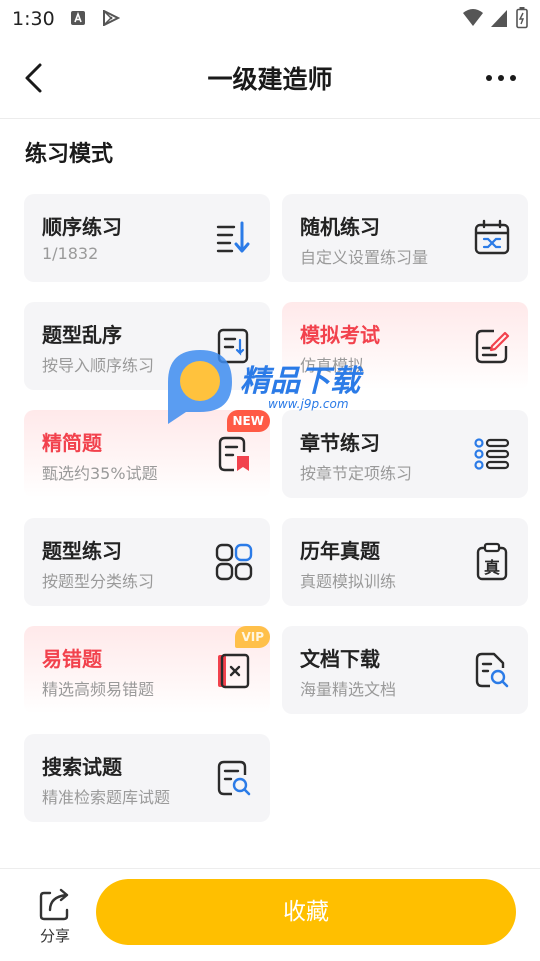 The image size is (540, 961). Describe the element at coordinates (69, 154) in the screenshot. I see `section-title: 练习模式` at that location.